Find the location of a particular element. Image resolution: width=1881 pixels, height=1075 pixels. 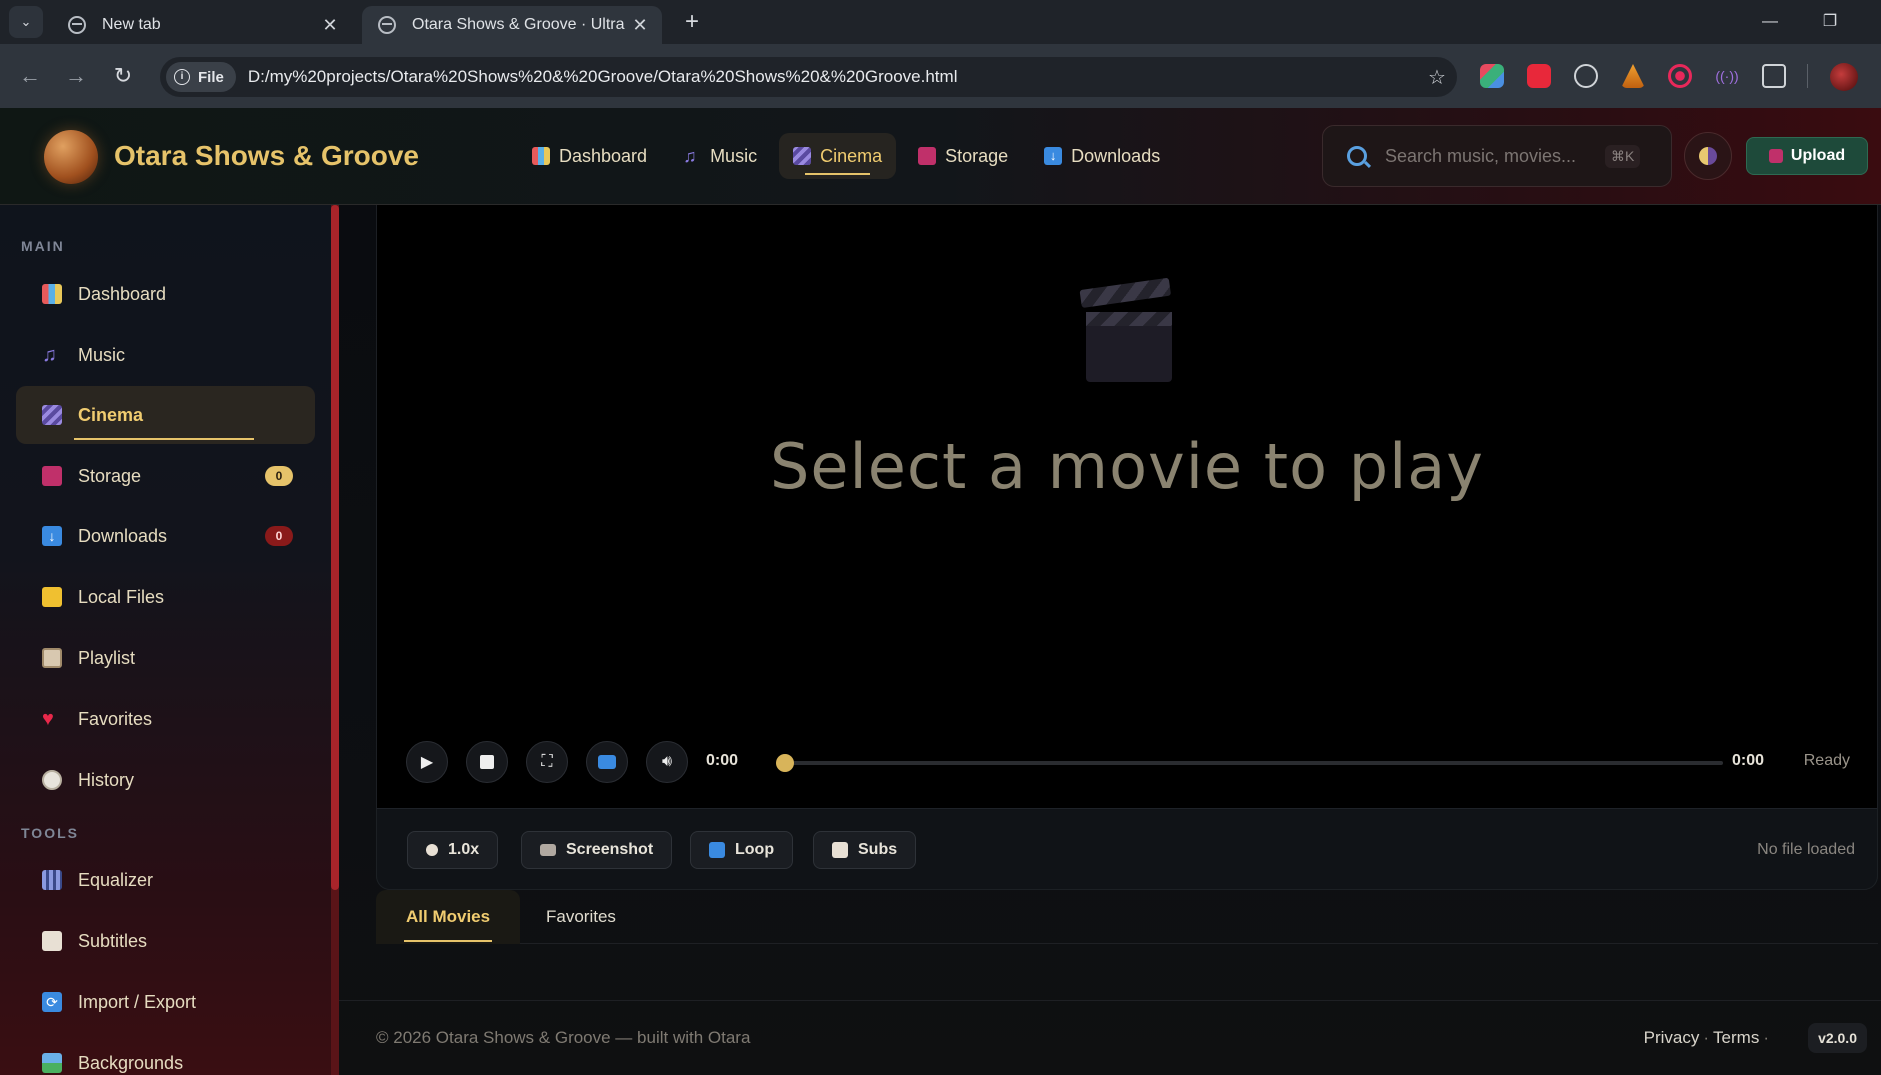

sidebar-item-favorites: ♥ Favorites is located at coordinates (165, 719).